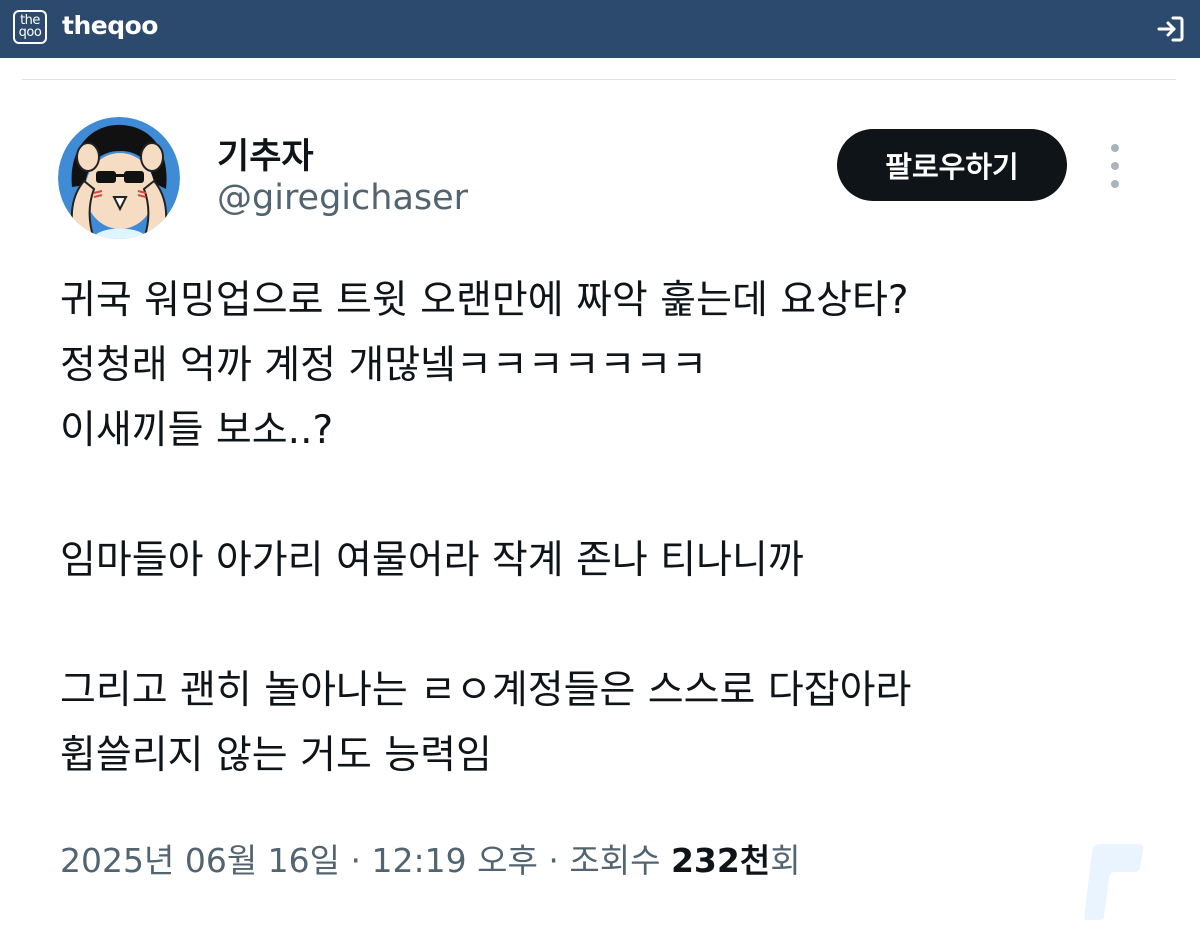 Image resolution: width=1200 pixels, height=951 pixels. What do you see at coordinates (785, 860) in the screenshot?
I see `views-suffix: 회` at bounding box center [785, 860].